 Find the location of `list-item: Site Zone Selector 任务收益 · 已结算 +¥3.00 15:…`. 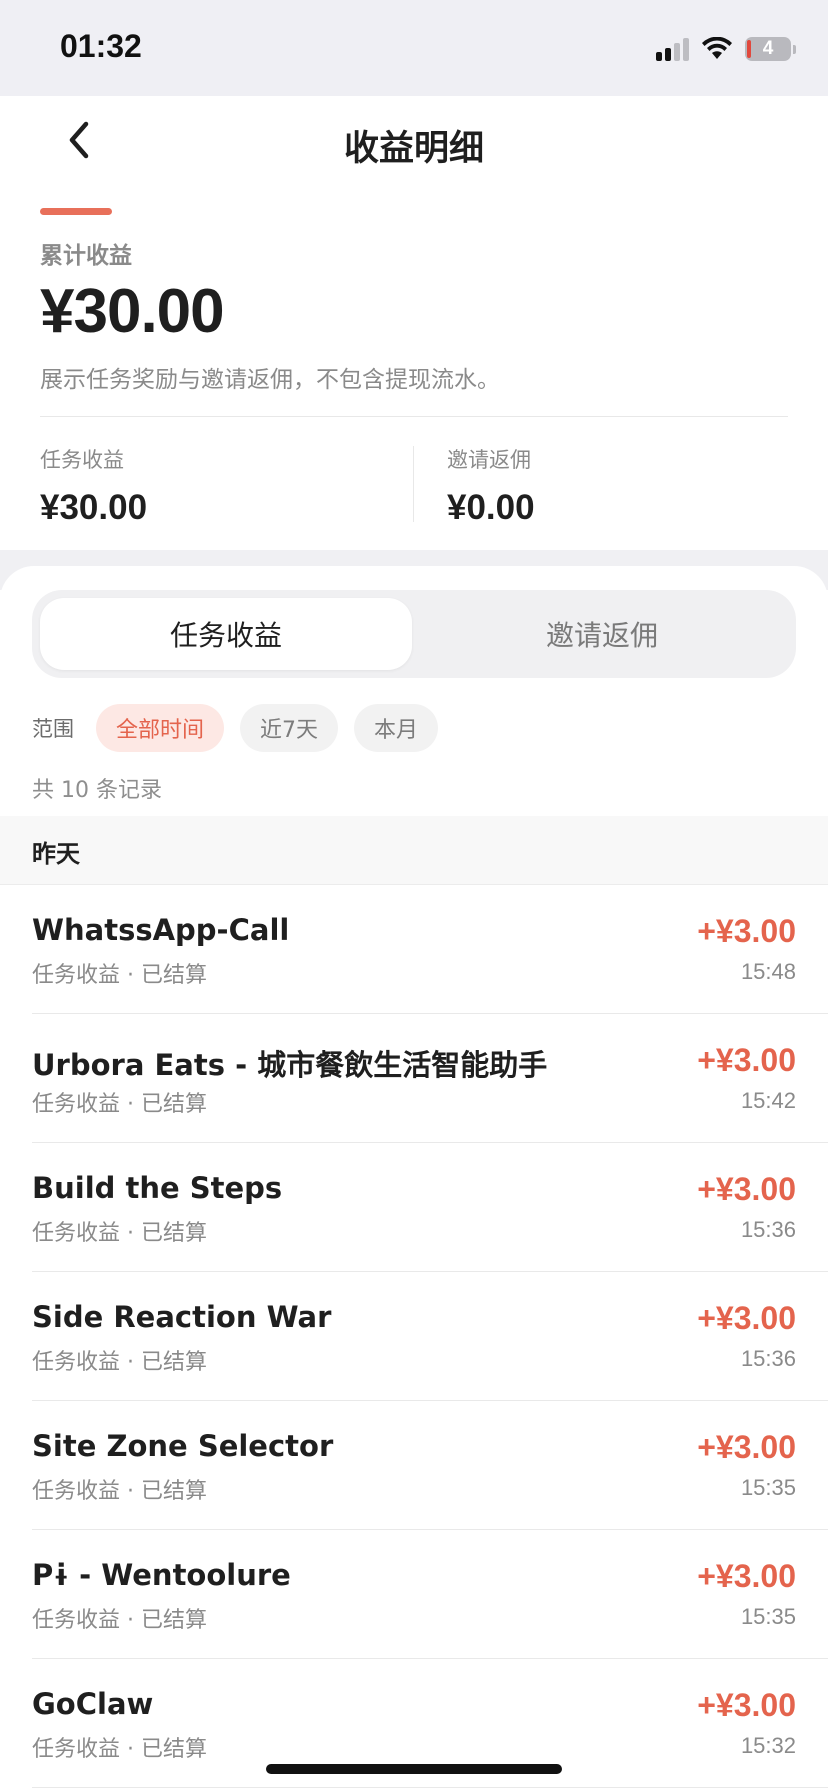

list-item: Site Zone Selector 任务收益 · 已结算 +¥3.00 15:… is located at coordinates (430, 1465).